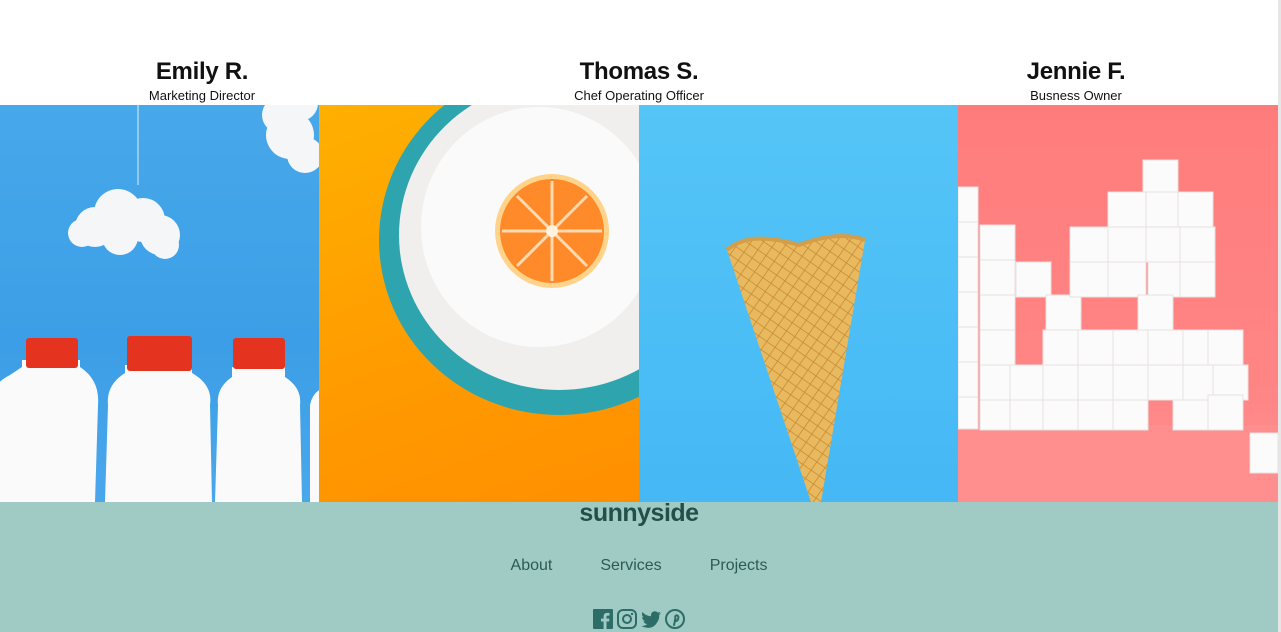  What do you see at coordinates (639, 71) in the screenshot?
I see `person-name: Thomas S.` at bounding box center [639, 71].